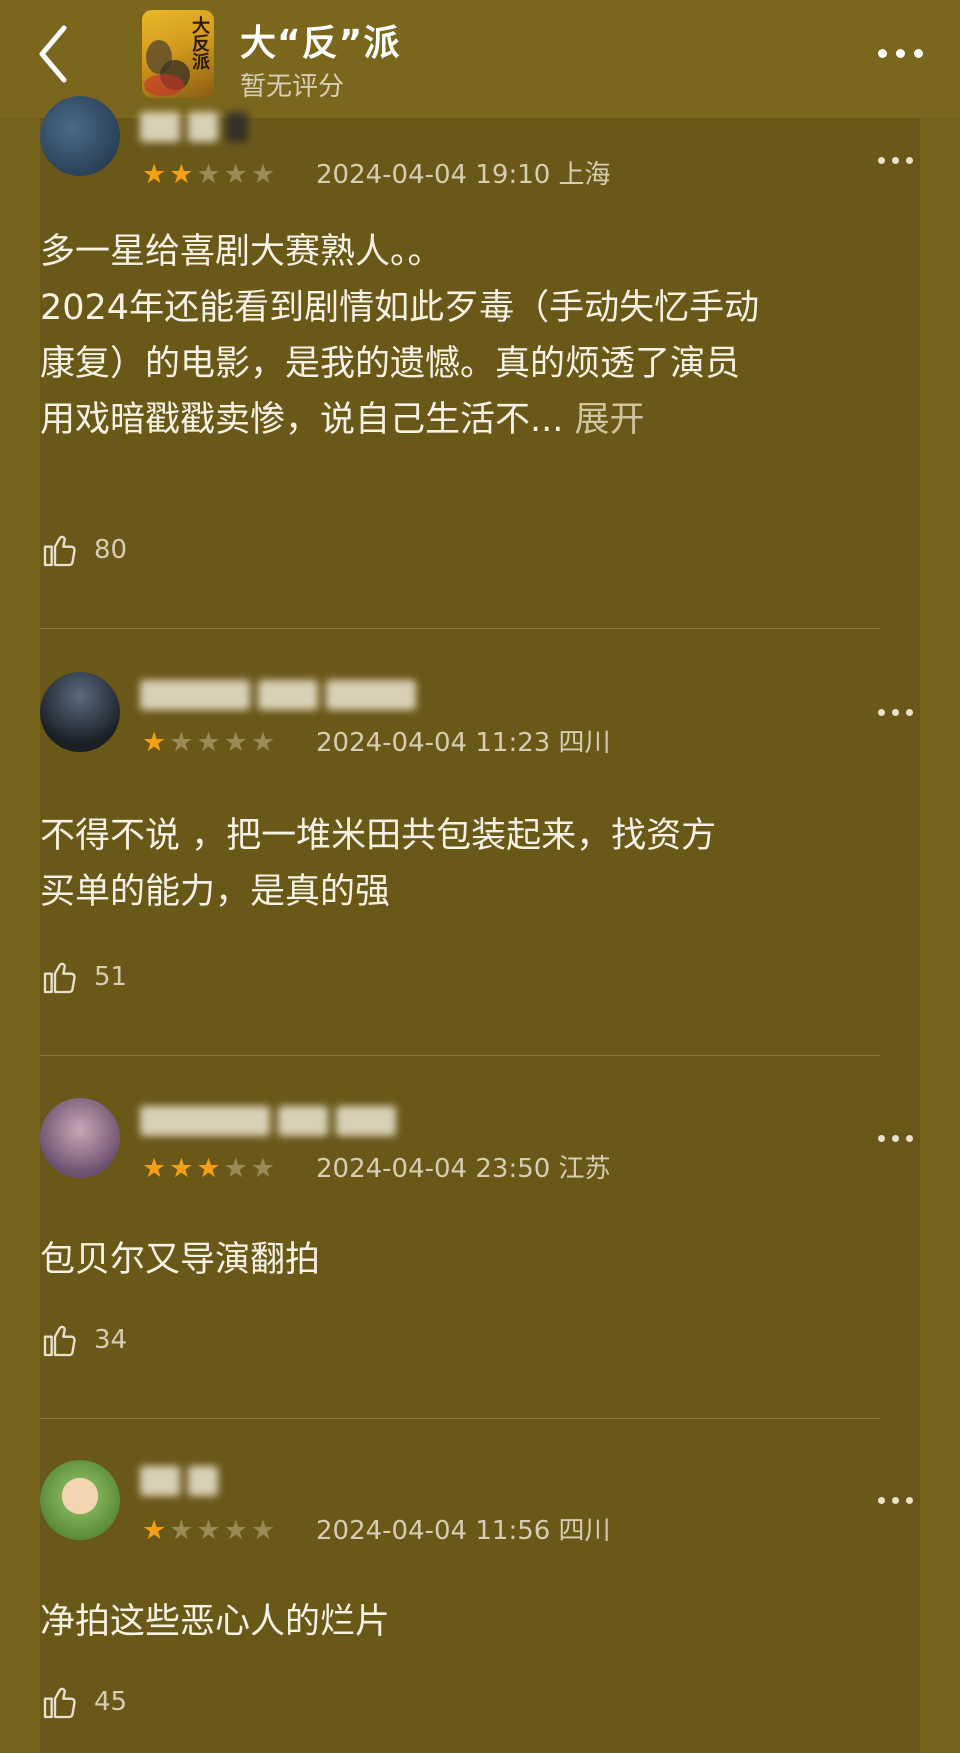 The width and height of the screenshot is (960, 1753). What do you see at coordinates (111, 1340) in the screenshot?
I see `like-count: 34` at bounding box center [111, 1340].